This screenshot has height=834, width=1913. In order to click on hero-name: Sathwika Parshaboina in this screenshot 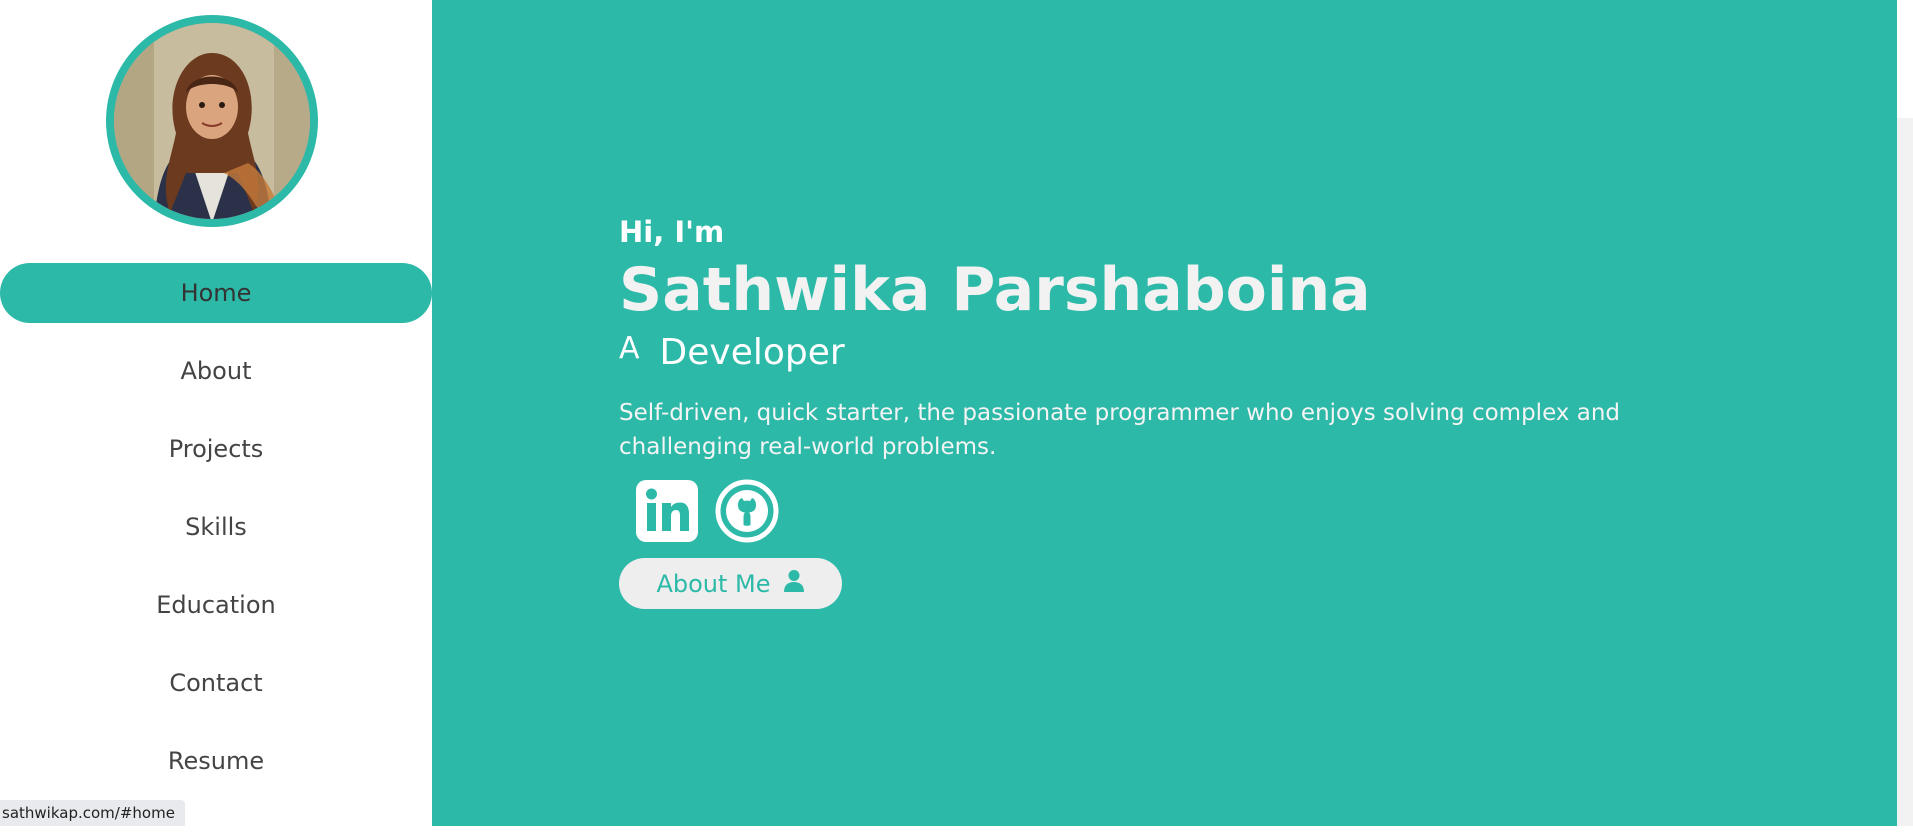, I will do `click(995, 290)`.